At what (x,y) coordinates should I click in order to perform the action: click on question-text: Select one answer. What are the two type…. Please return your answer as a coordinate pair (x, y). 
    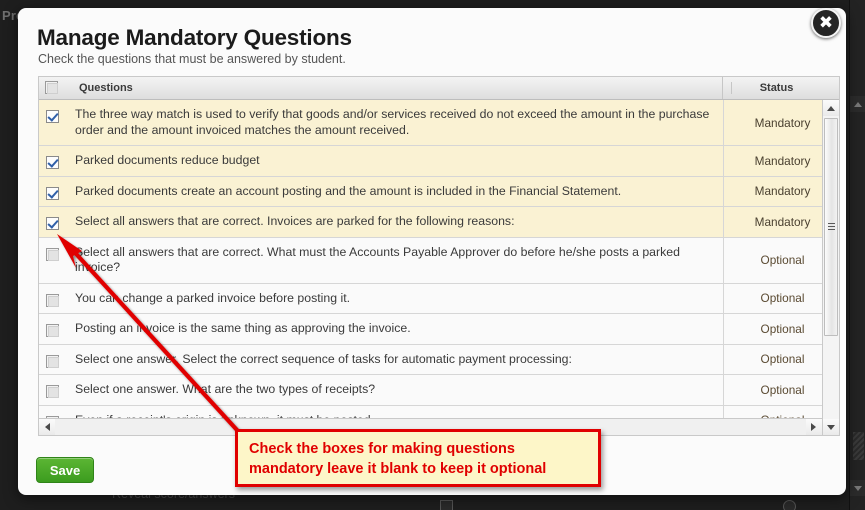
    Looking at the image, I should click on (225, 389).